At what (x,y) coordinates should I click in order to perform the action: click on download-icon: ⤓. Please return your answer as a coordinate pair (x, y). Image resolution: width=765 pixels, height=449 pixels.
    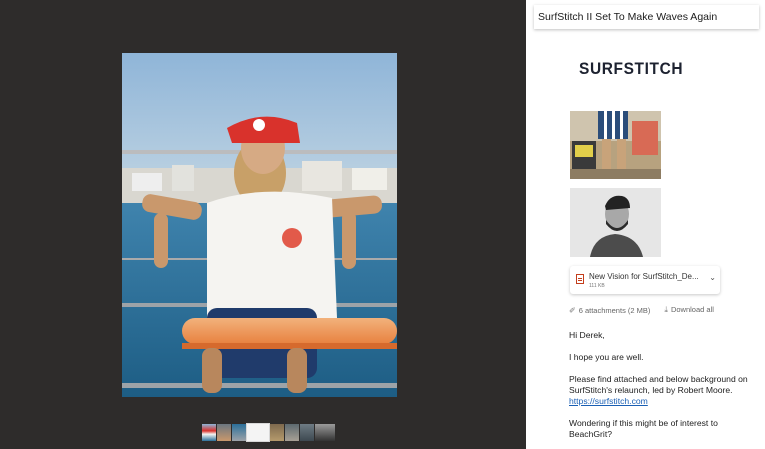
    Looking at the image, I should click on (666, 309).